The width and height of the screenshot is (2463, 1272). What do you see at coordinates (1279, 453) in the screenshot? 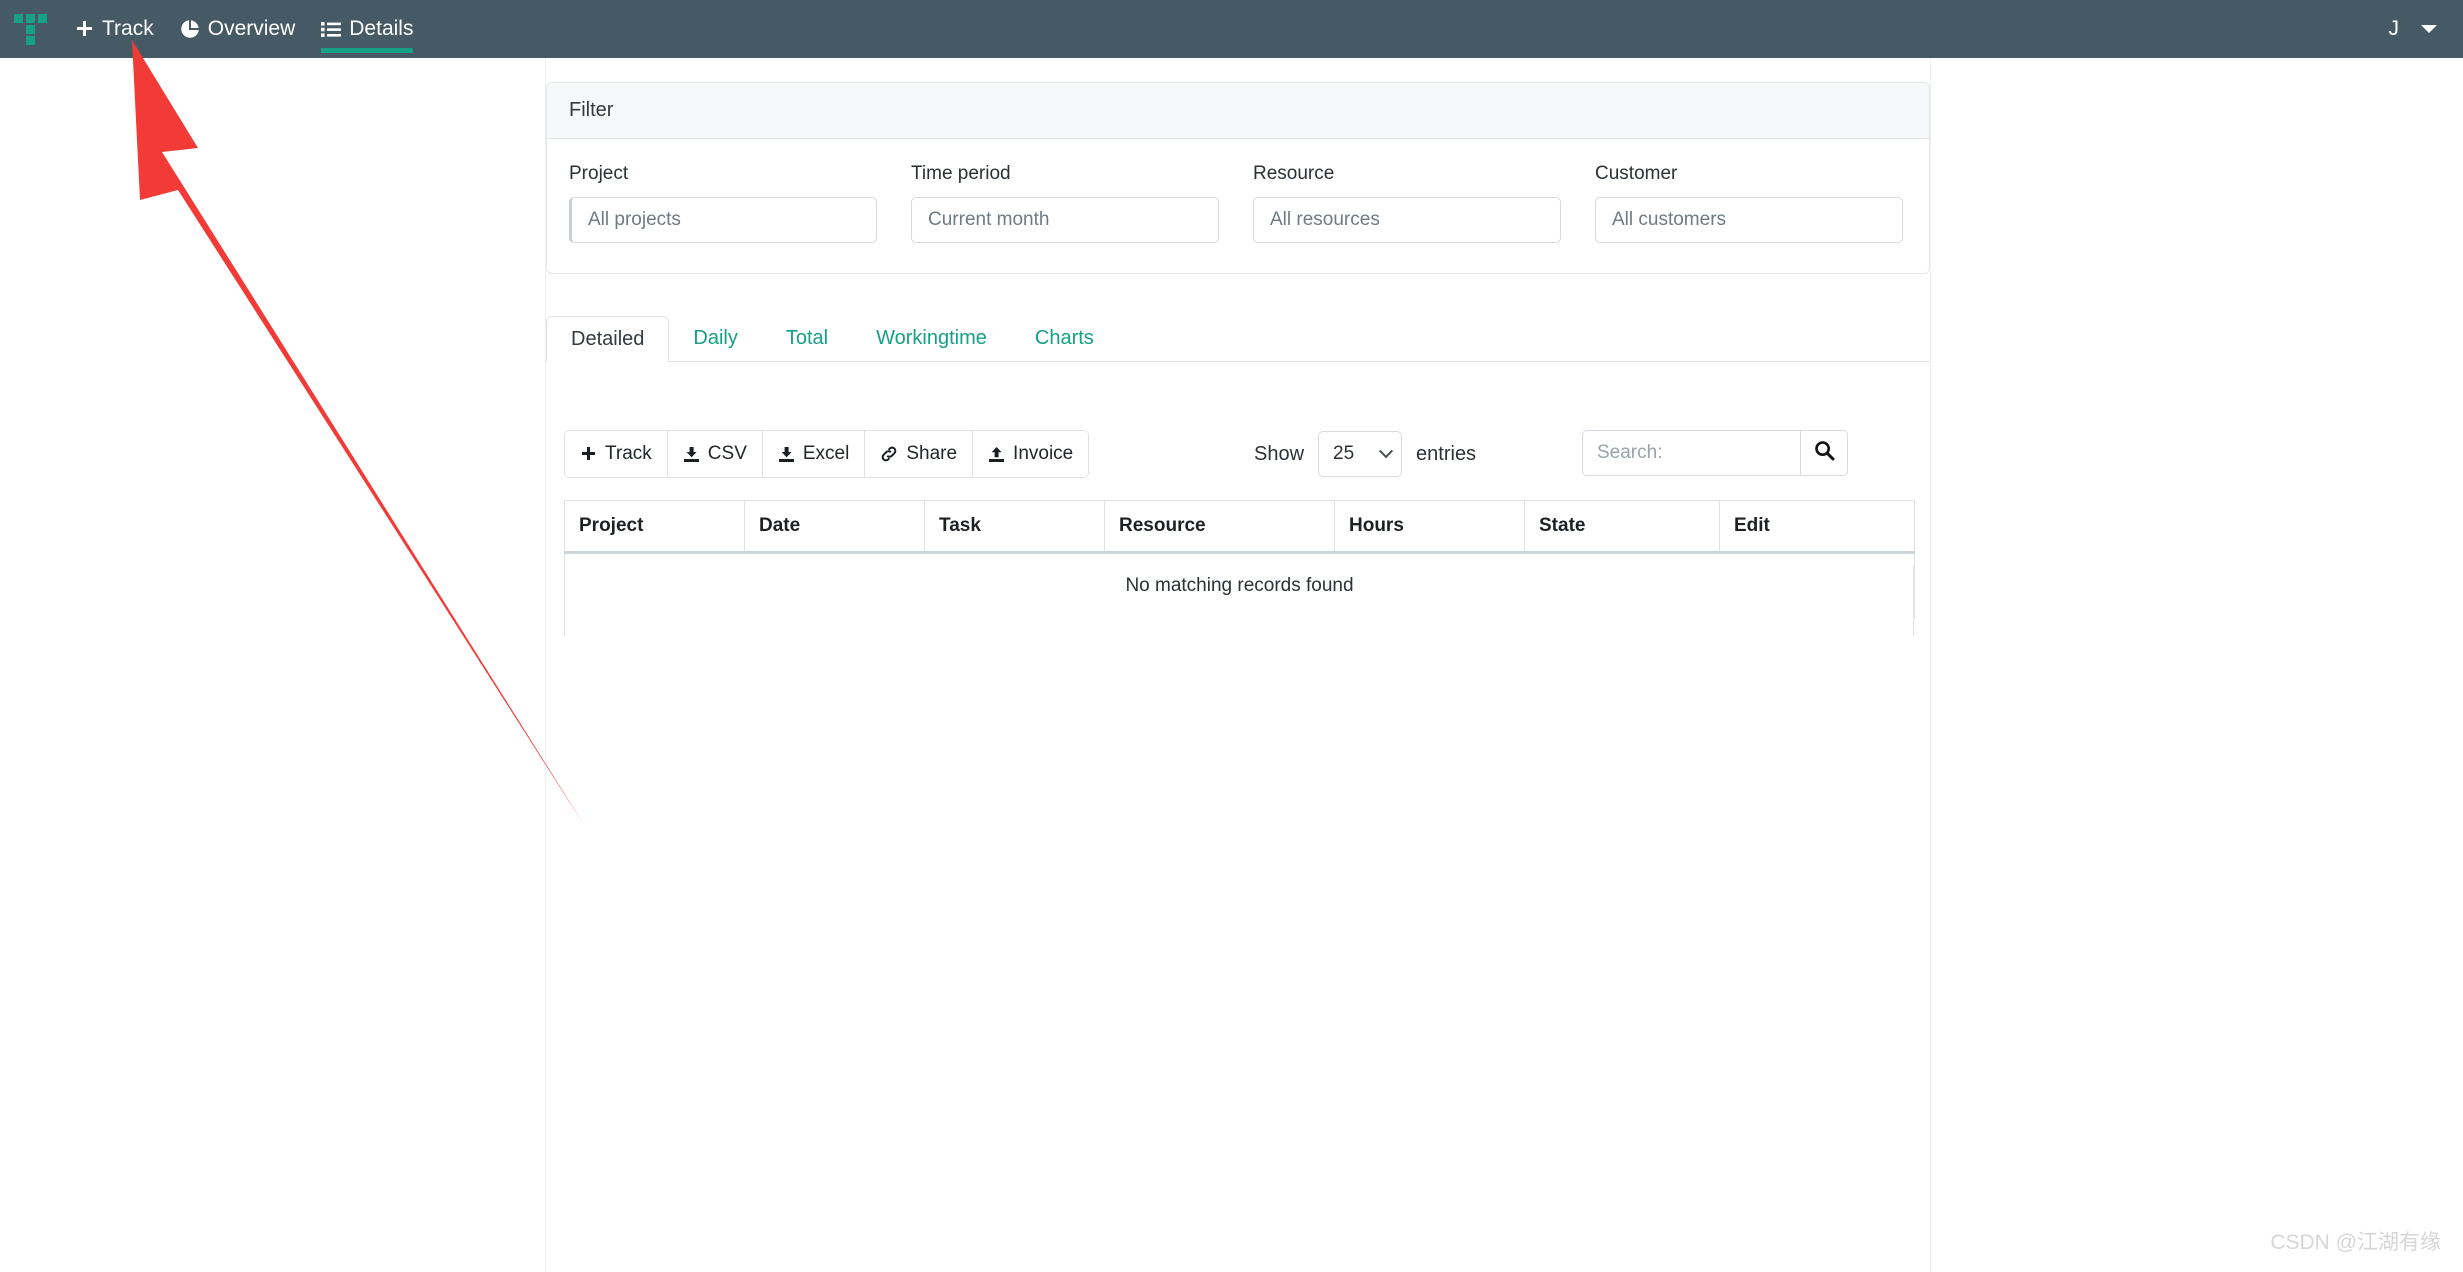
I see `show-label: Show` at bounding box center [1279, 453].